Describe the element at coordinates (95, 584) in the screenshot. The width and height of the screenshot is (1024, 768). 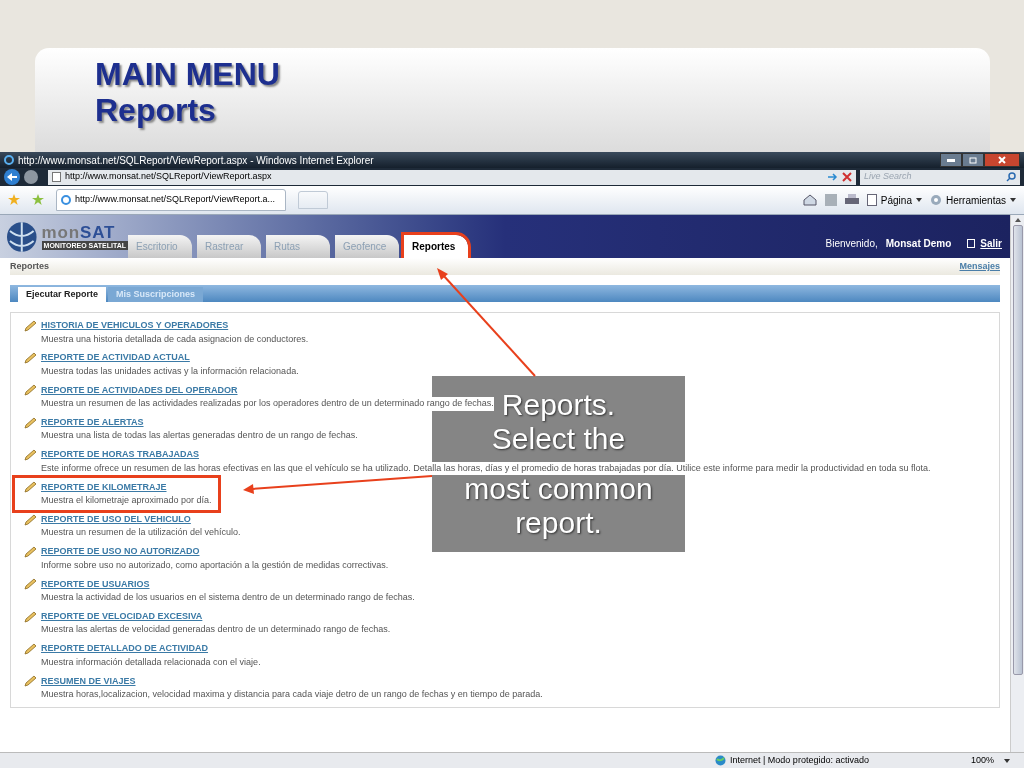
I see `report-link: REPORTE DE USUARIOS` at that location.